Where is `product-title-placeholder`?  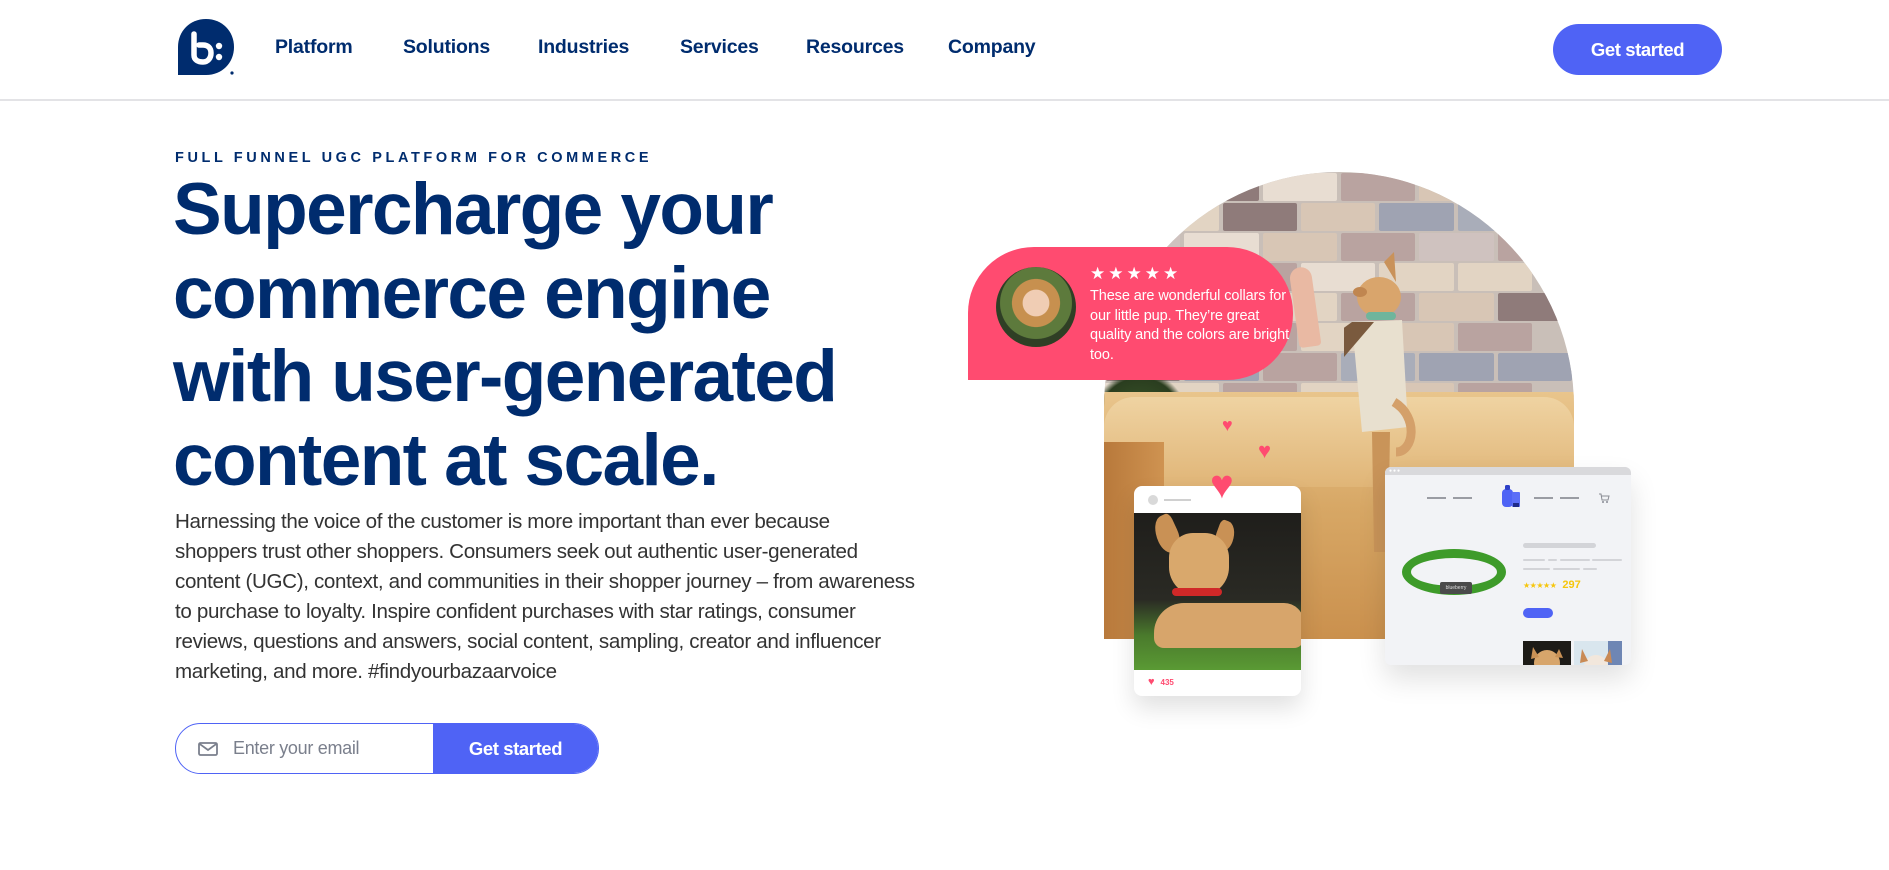
product-title-placeholder is located at coordinates (1559, 545).